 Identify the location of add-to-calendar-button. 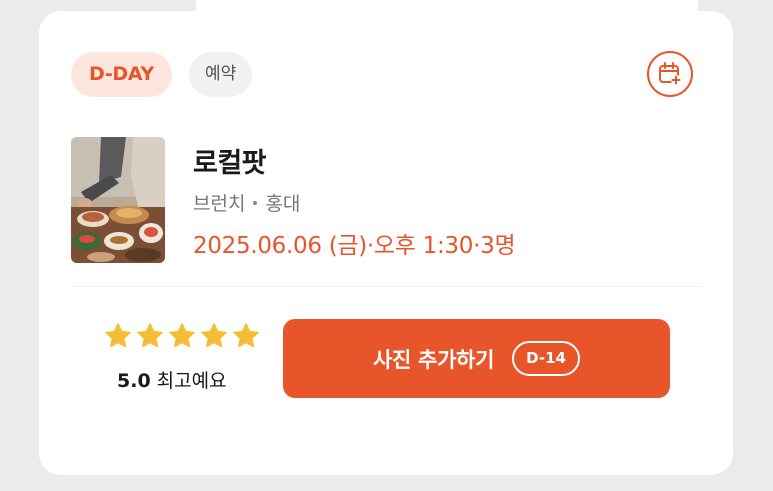
(670, 74).